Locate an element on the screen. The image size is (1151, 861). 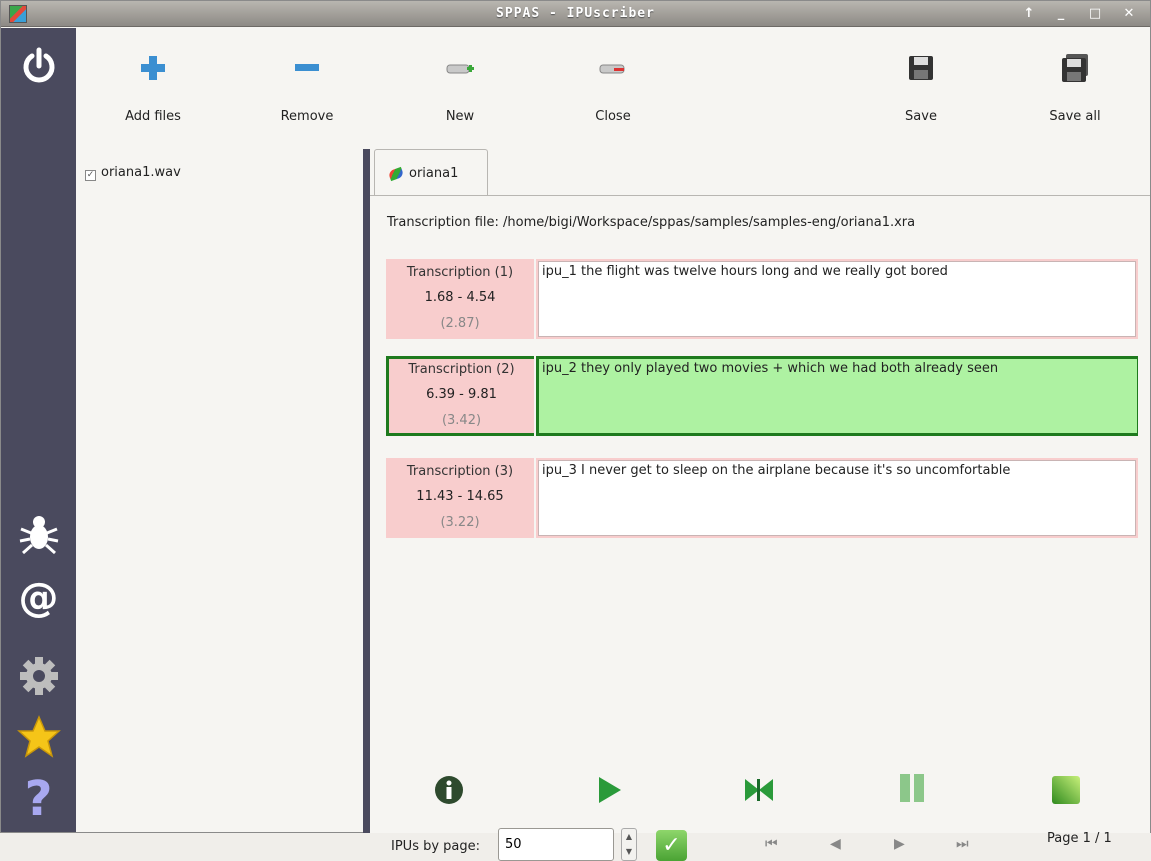
save-button: Save is located at coordinates (921, 85).